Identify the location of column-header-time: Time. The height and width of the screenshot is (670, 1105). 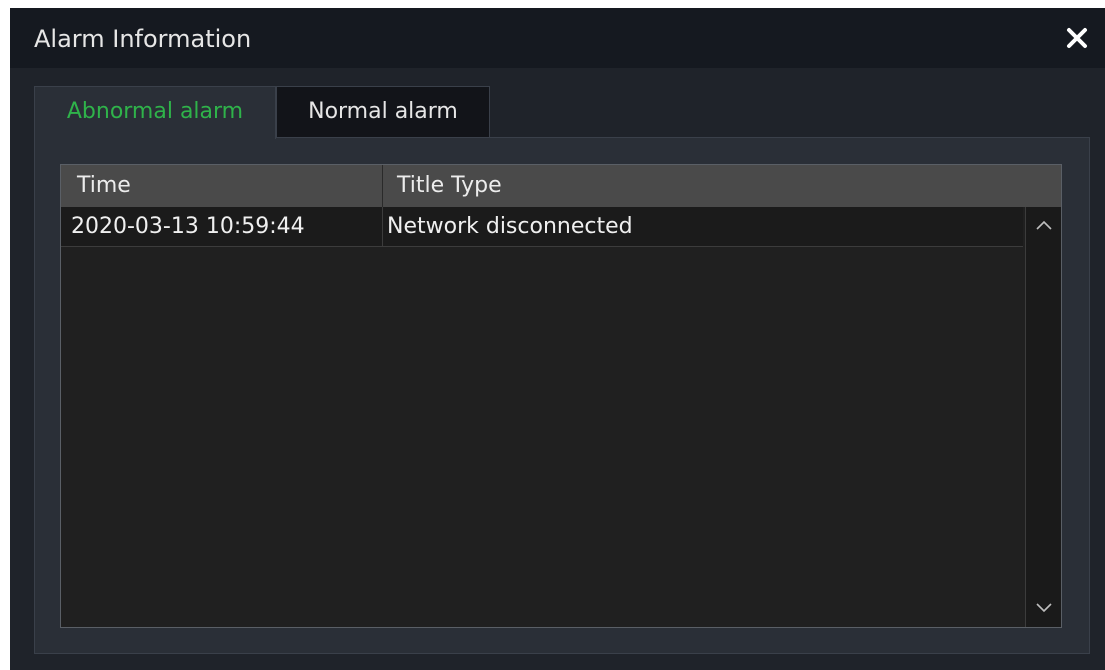
(222, 186).